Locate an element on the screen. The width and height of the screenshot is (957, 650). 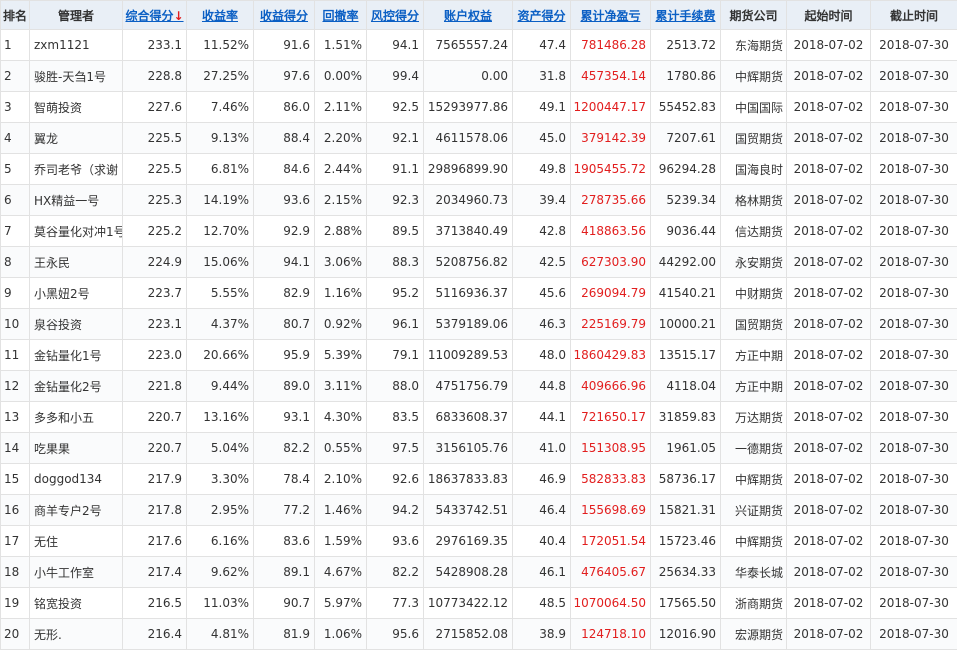
cell-asset-score: 45.6 is located at coordinates (542, 293).